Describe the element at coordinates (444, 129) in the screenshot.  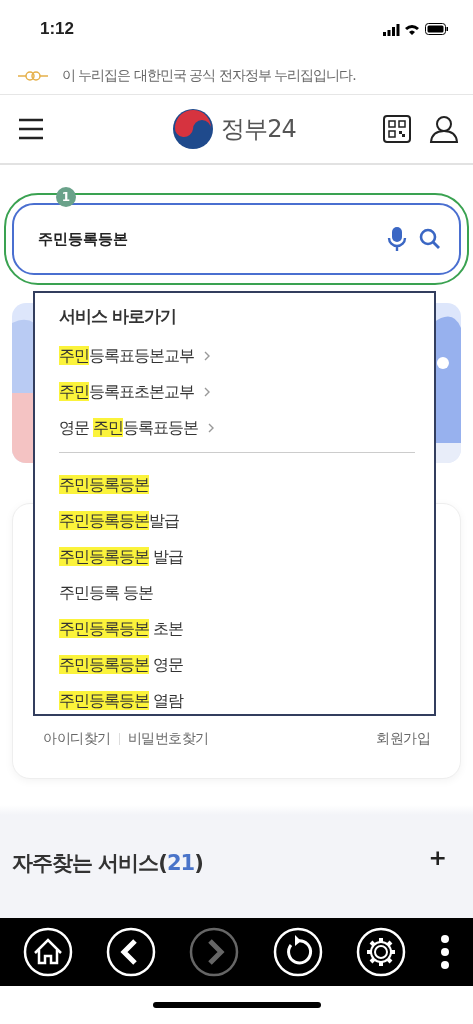
I see `user-icon` at that location.